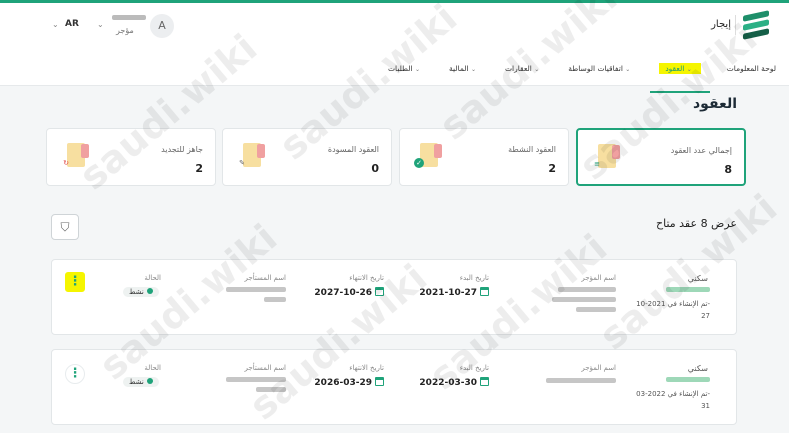 Image resolution: width=789 pixels, height=433 pixels. I want to click on document-icon: ✎, so click(252, 156).